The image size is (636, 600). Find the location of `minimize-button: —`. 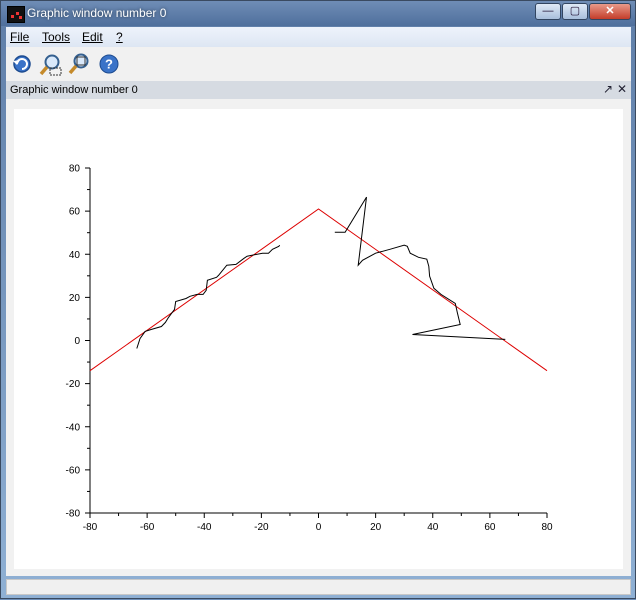

minimize-button: — is located at coordinates (548, 11).